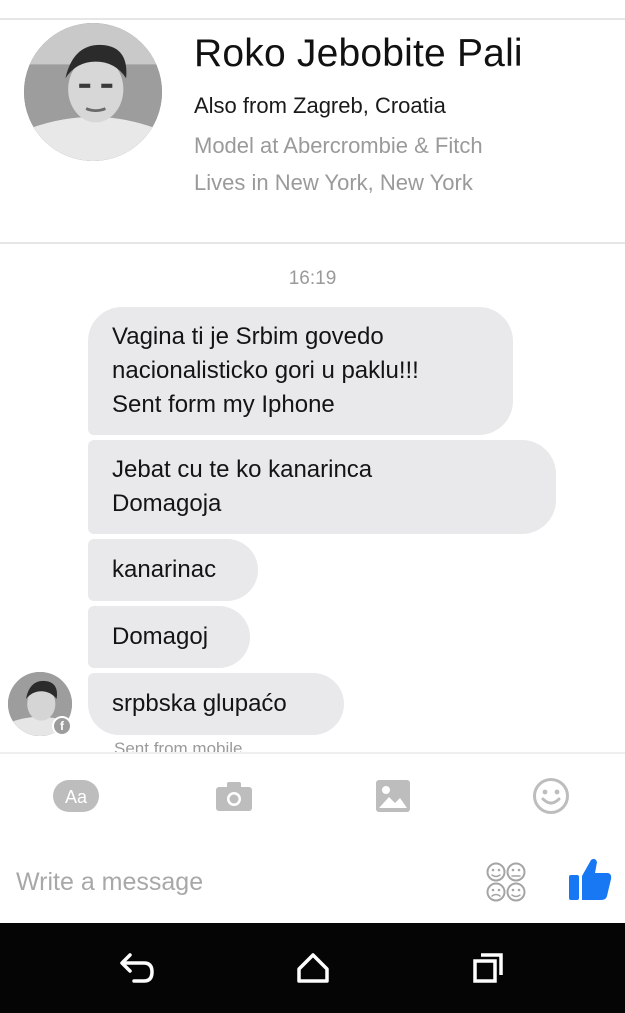 This screenshot has width=625, height=1013. I want to click on image-icon, so click(393, 796).